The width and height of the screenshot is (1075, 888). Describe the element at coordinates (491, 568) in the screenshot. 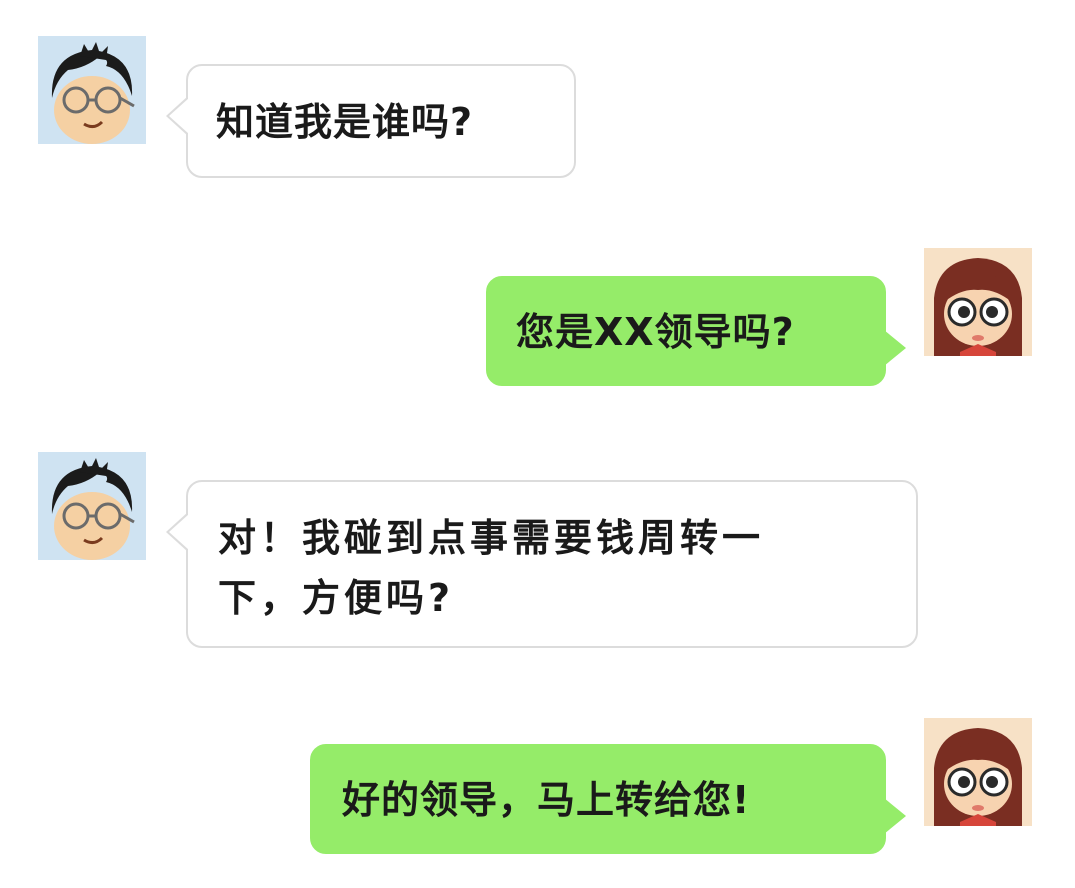

I see `message-text: 对！我碰到点事需要钱周转一 下，方便吗?` at that location.